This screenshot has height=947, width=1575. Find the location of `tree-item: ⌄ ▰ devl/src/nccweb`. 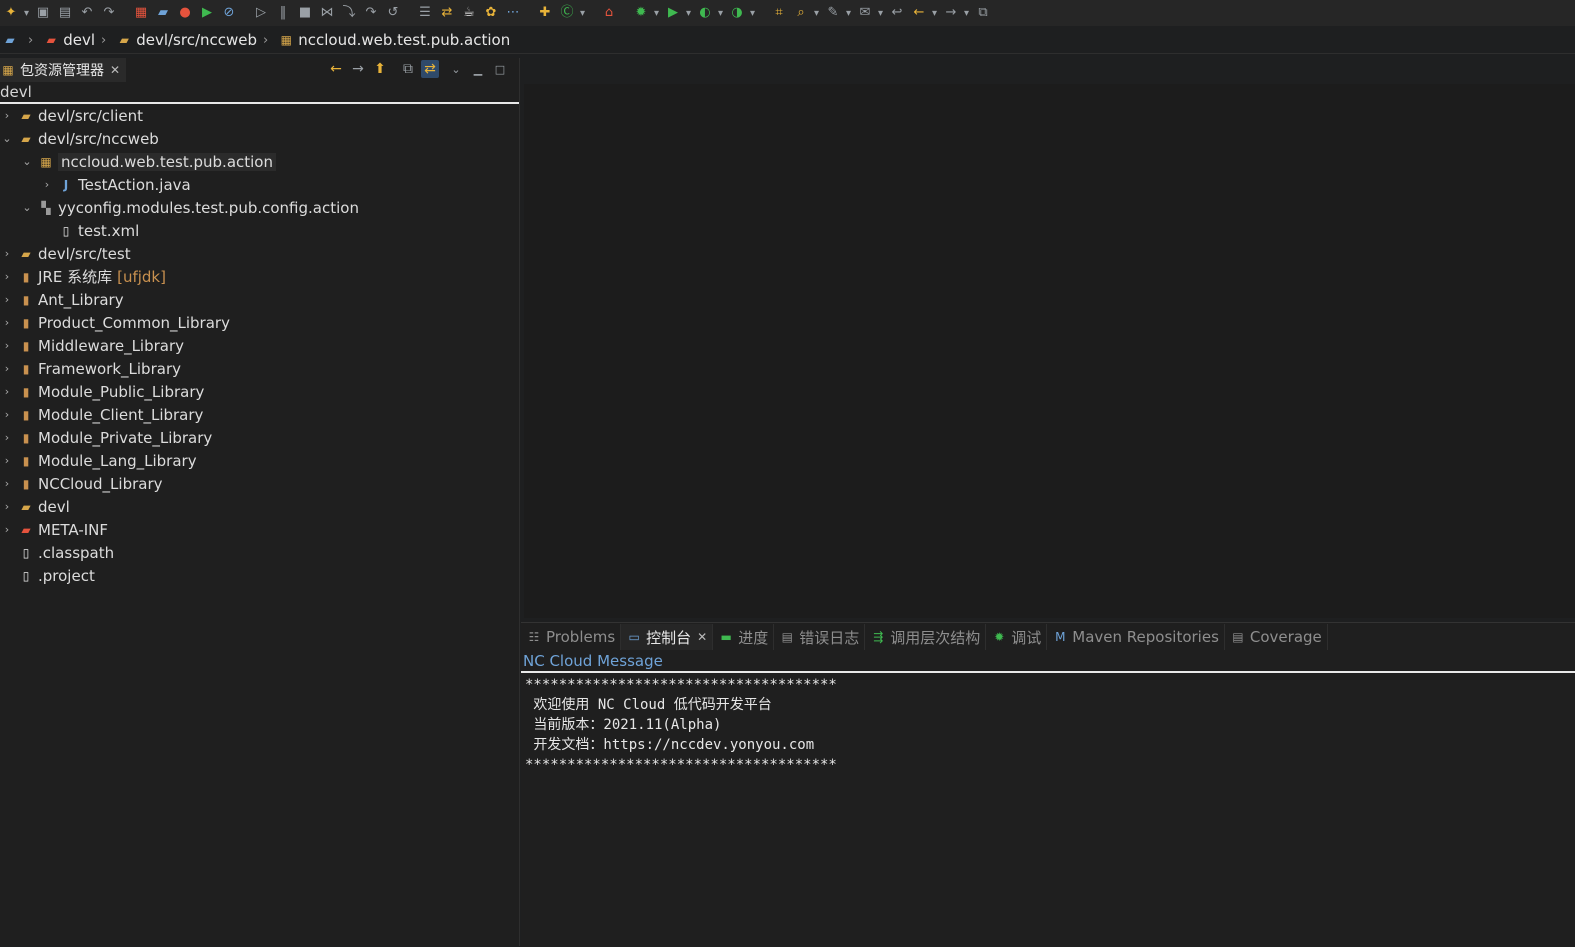

tree-item: ⌄ ▰ devl/src/nccweb is located at coordinates (259, 138).